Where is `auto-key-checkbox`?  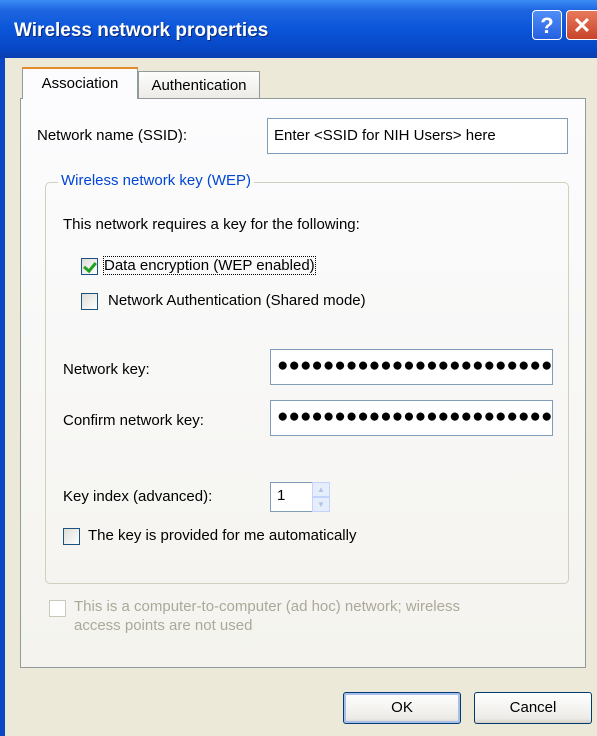
auto-key-checkbox is located at coordinates (71, 536).